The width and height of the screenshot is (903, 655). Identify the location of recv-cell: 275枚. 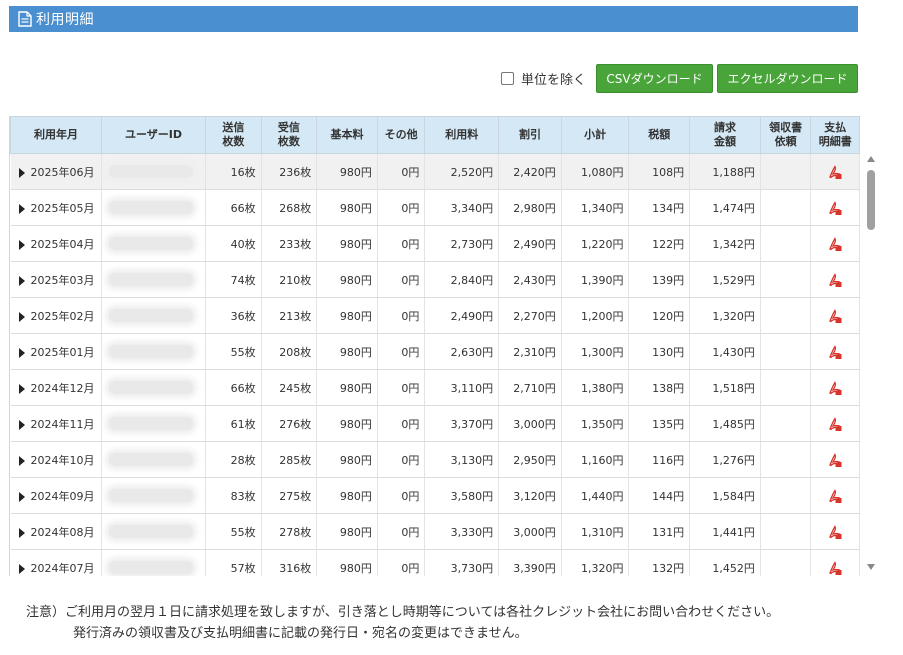
(289, 495).